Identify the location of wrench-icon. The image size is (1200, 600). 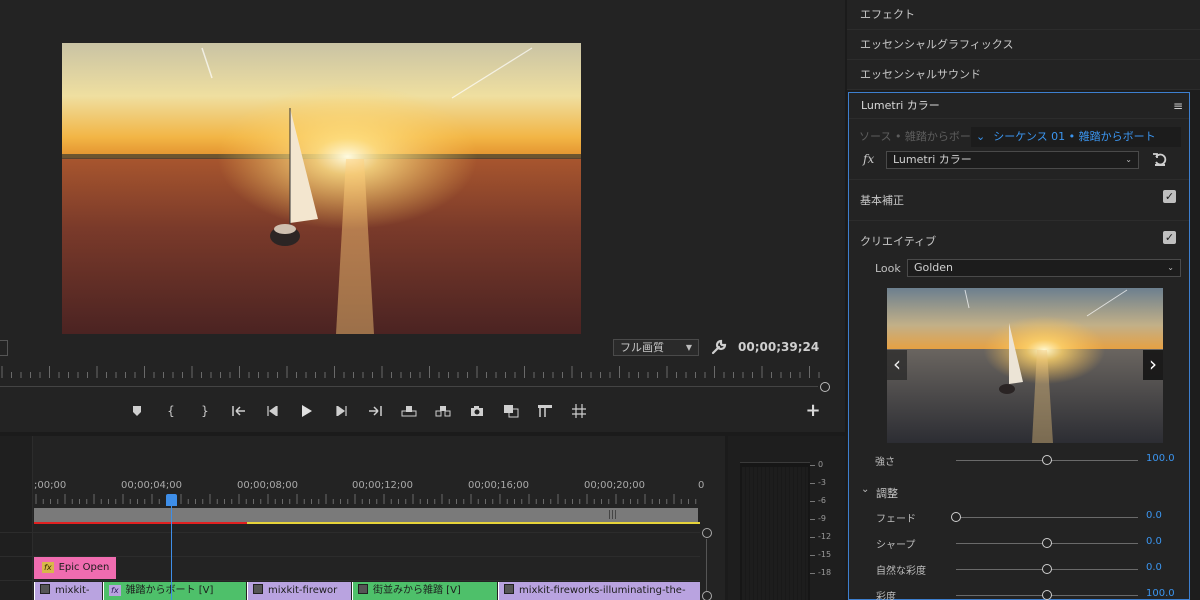
(719, 347).